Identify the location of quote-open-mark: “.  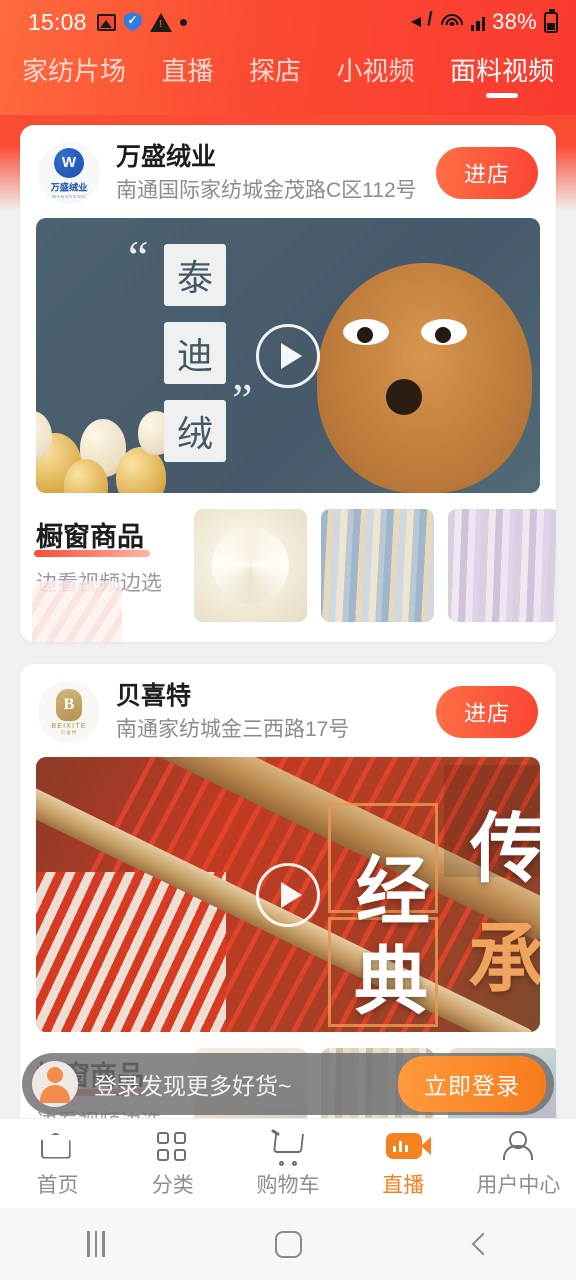
(138, 256).